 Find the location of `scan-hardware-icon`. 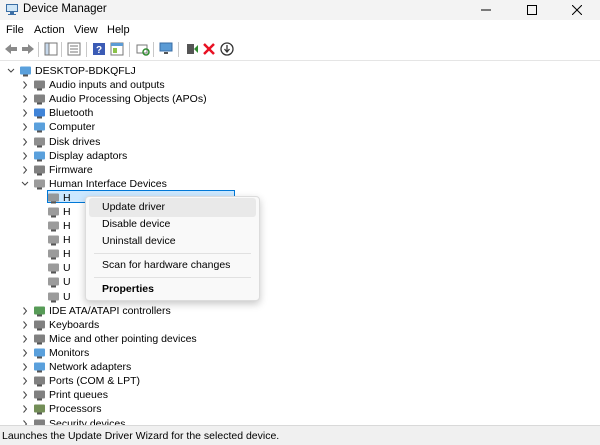

scan-hardware-icon is located at coordinates (143, 49).